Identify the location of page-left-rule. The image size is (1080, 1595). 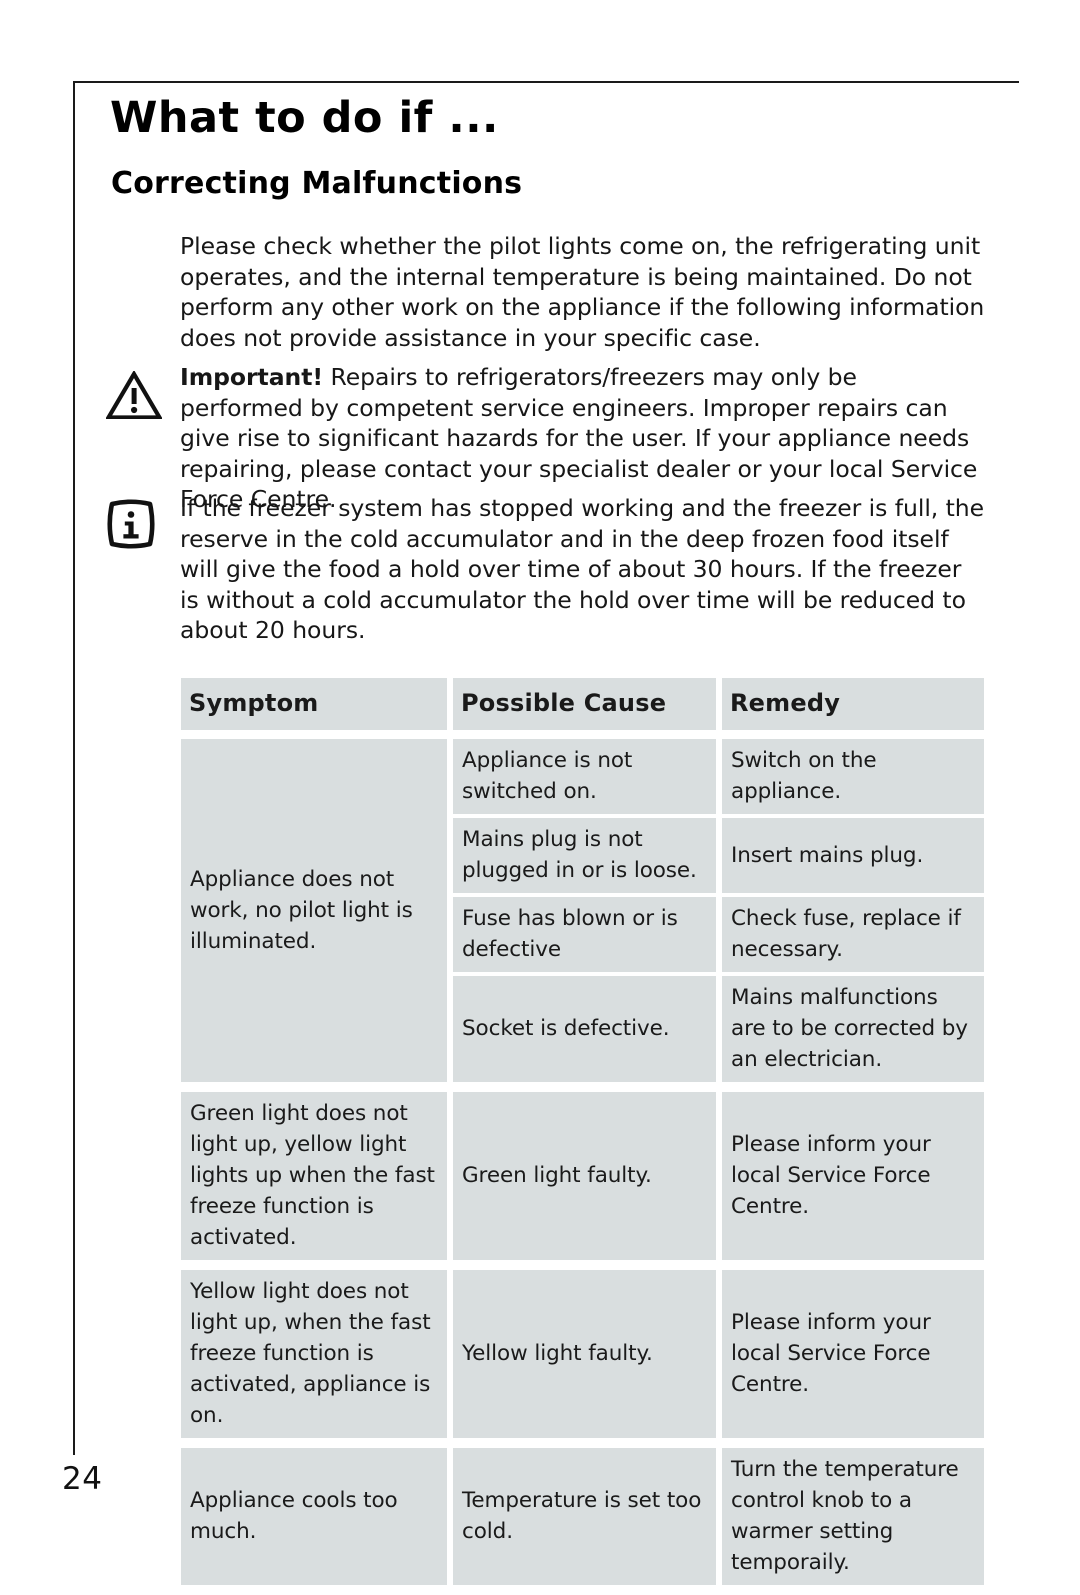
(74, 768).